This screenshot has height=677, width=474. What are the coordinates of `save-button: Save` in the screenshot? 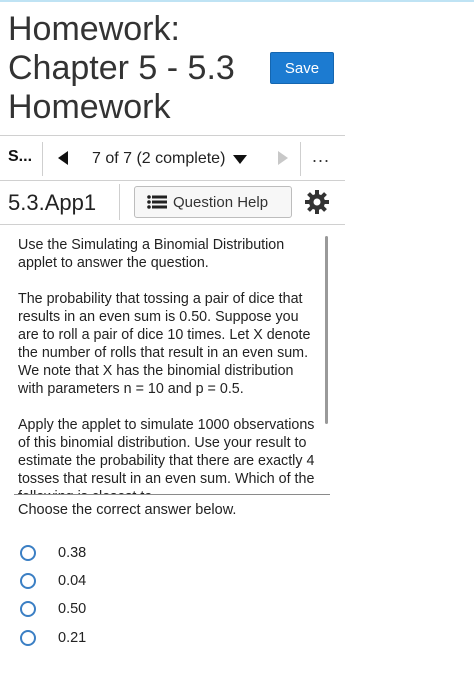 It's located at (302, 68).